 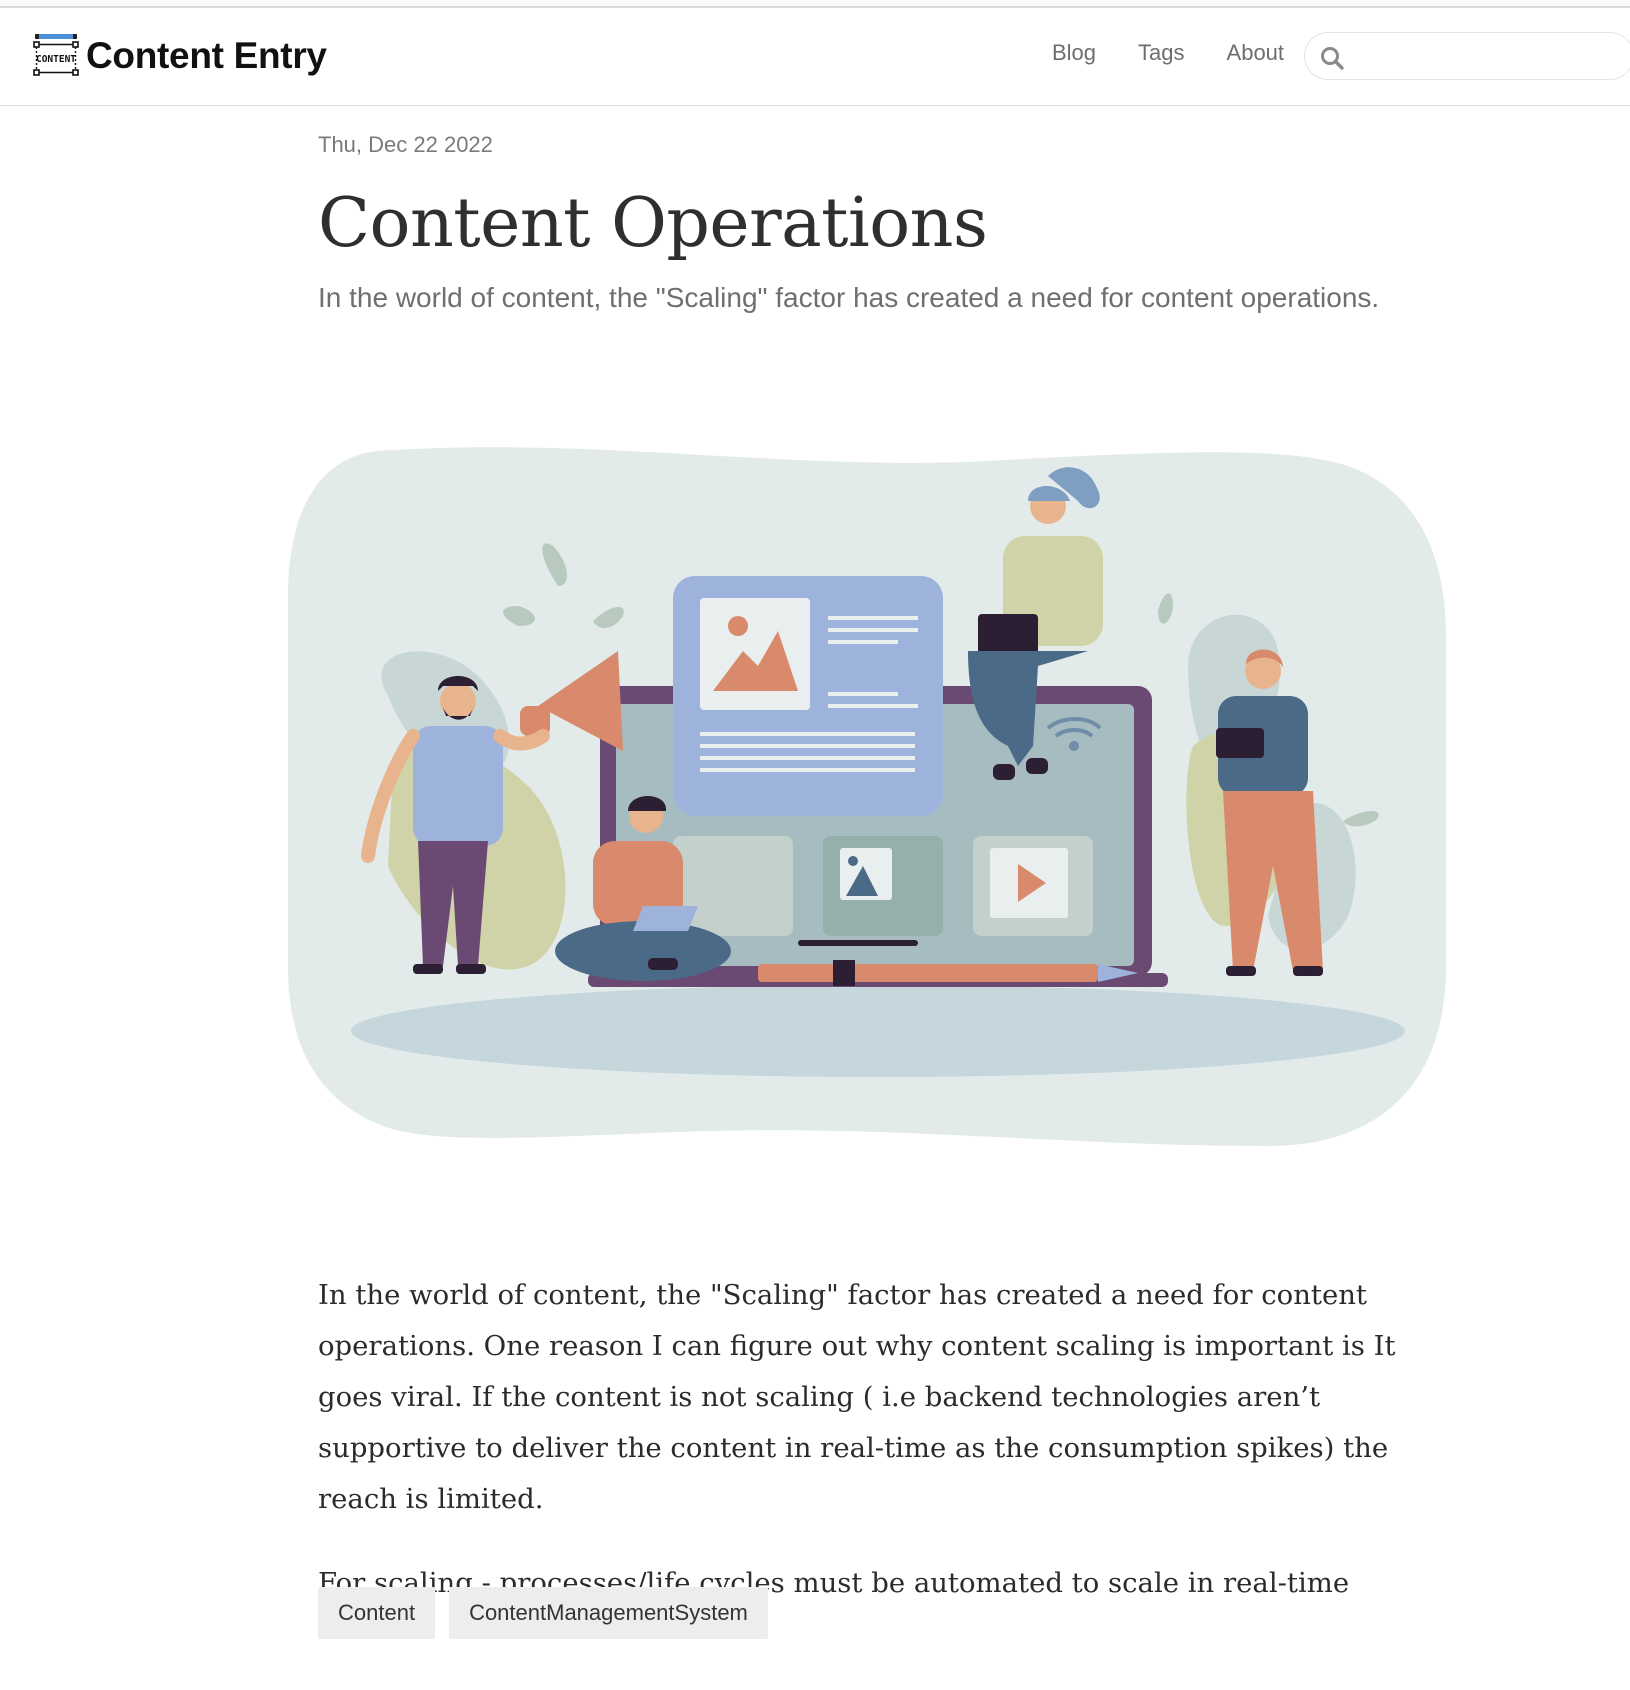 I want to click on brand-link: CONTENT Content Entry, so click(x=179, y=56).